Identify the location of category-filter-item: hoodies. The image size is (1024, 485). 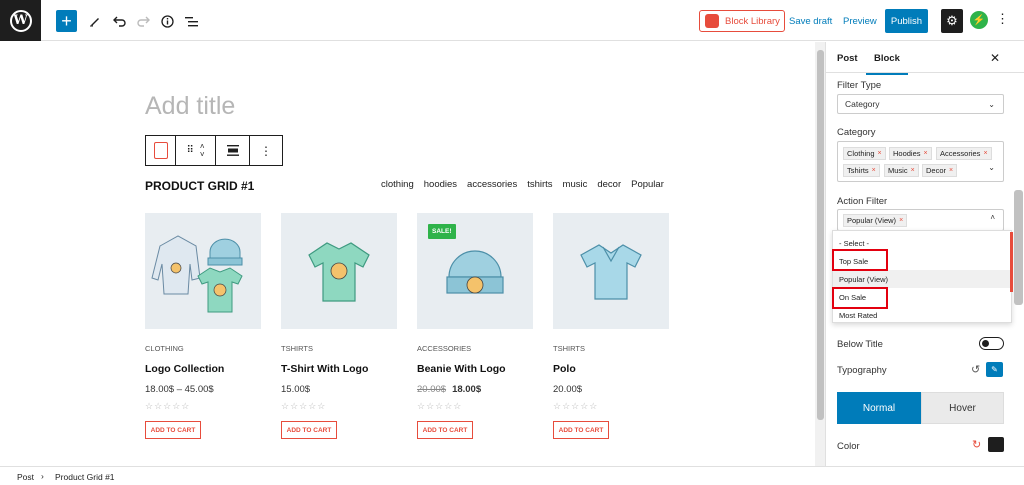
(440, 184).